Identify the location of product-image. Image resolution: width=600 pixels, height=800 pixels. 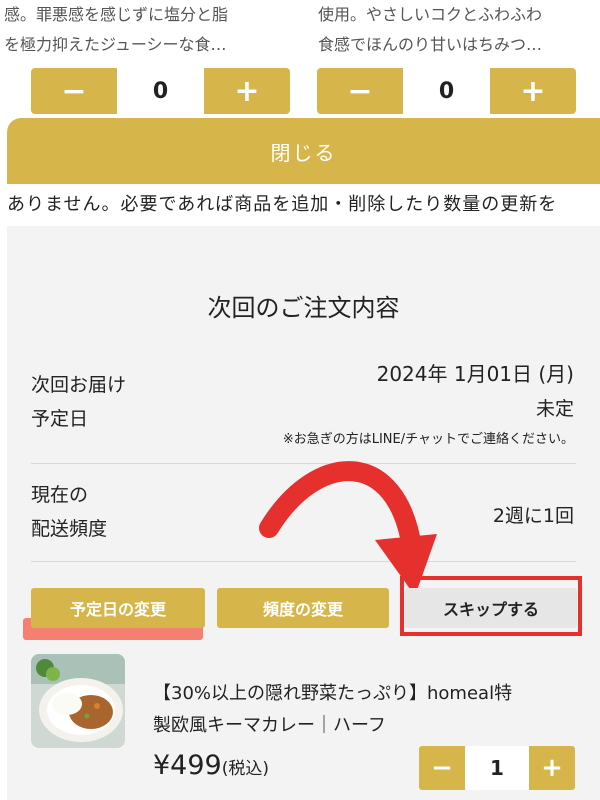
(78, 701).